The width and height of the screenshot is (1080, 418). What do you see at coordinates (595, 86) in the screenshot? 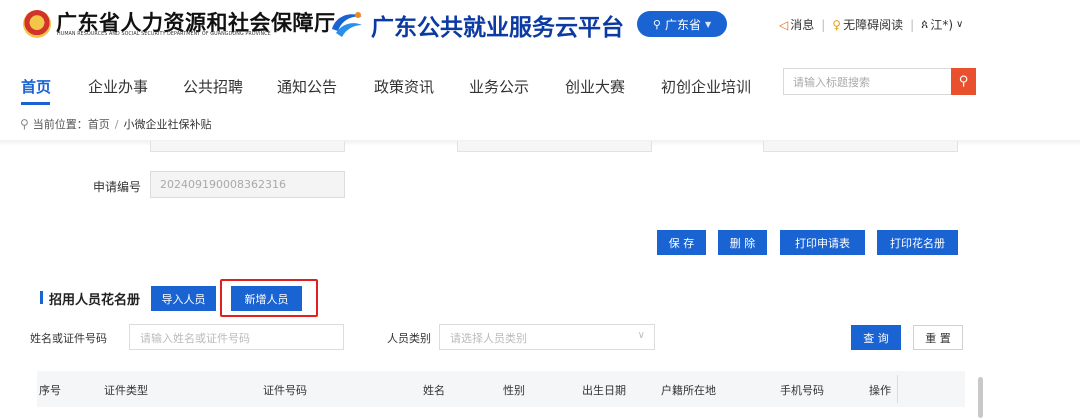
I see `nav-item-startup-contest: 创业大赛` at bounding box center [595, 86].